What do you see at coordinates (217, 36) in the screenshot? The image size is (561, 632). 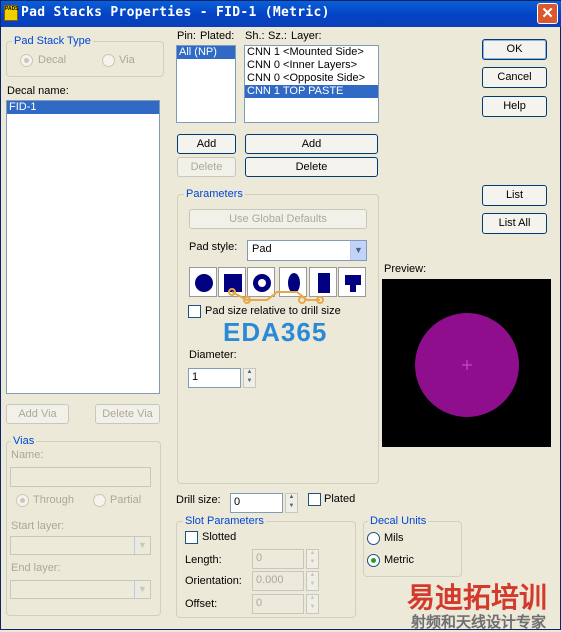 I see `plated-header: Plated:` at bounding box center [217, 36].